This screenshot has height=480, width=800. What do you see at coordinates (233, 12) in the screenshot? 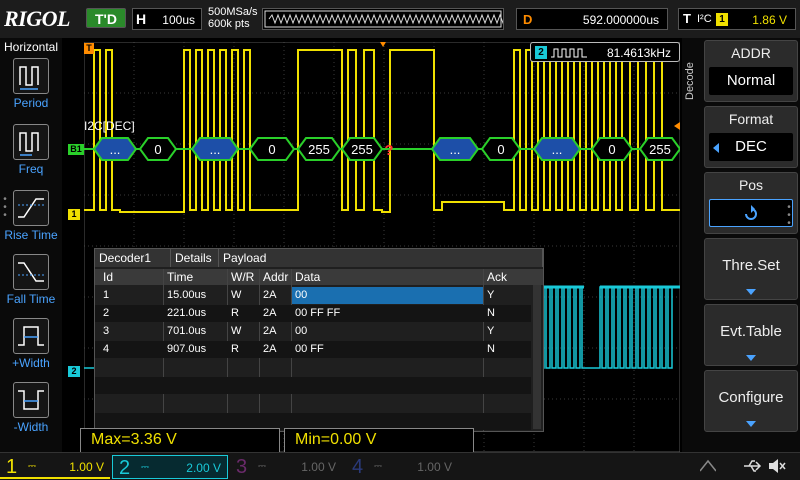
I see `sample-rate: 500MSa/s` at bounding box center [233, 12].